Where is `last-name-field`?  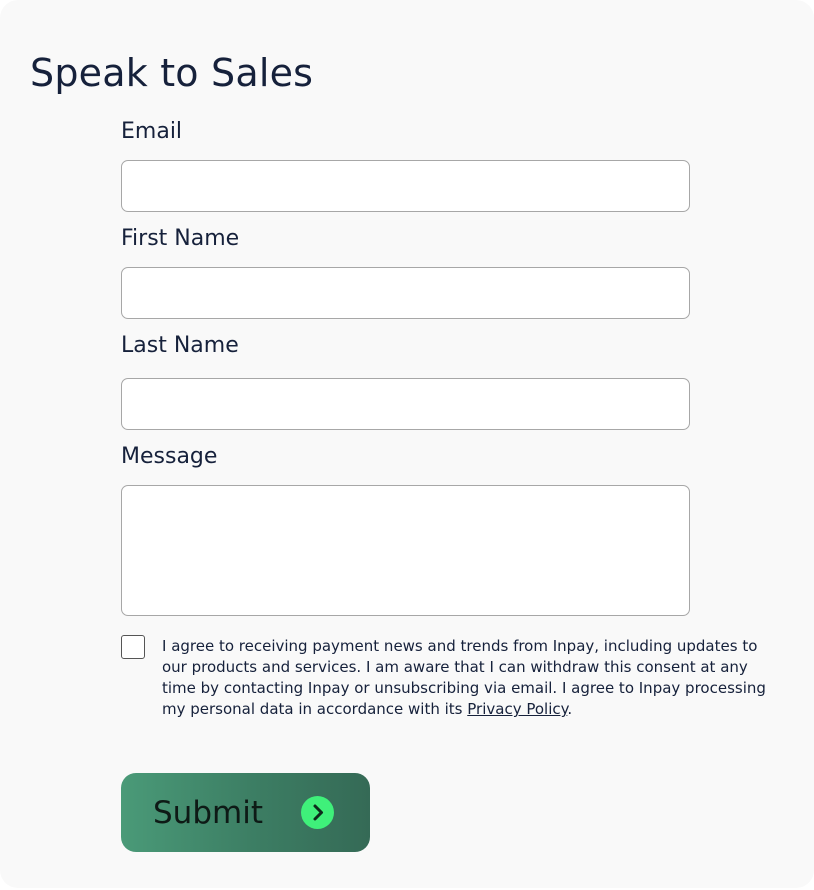 last-name-field is located at coordinates (405, 404).